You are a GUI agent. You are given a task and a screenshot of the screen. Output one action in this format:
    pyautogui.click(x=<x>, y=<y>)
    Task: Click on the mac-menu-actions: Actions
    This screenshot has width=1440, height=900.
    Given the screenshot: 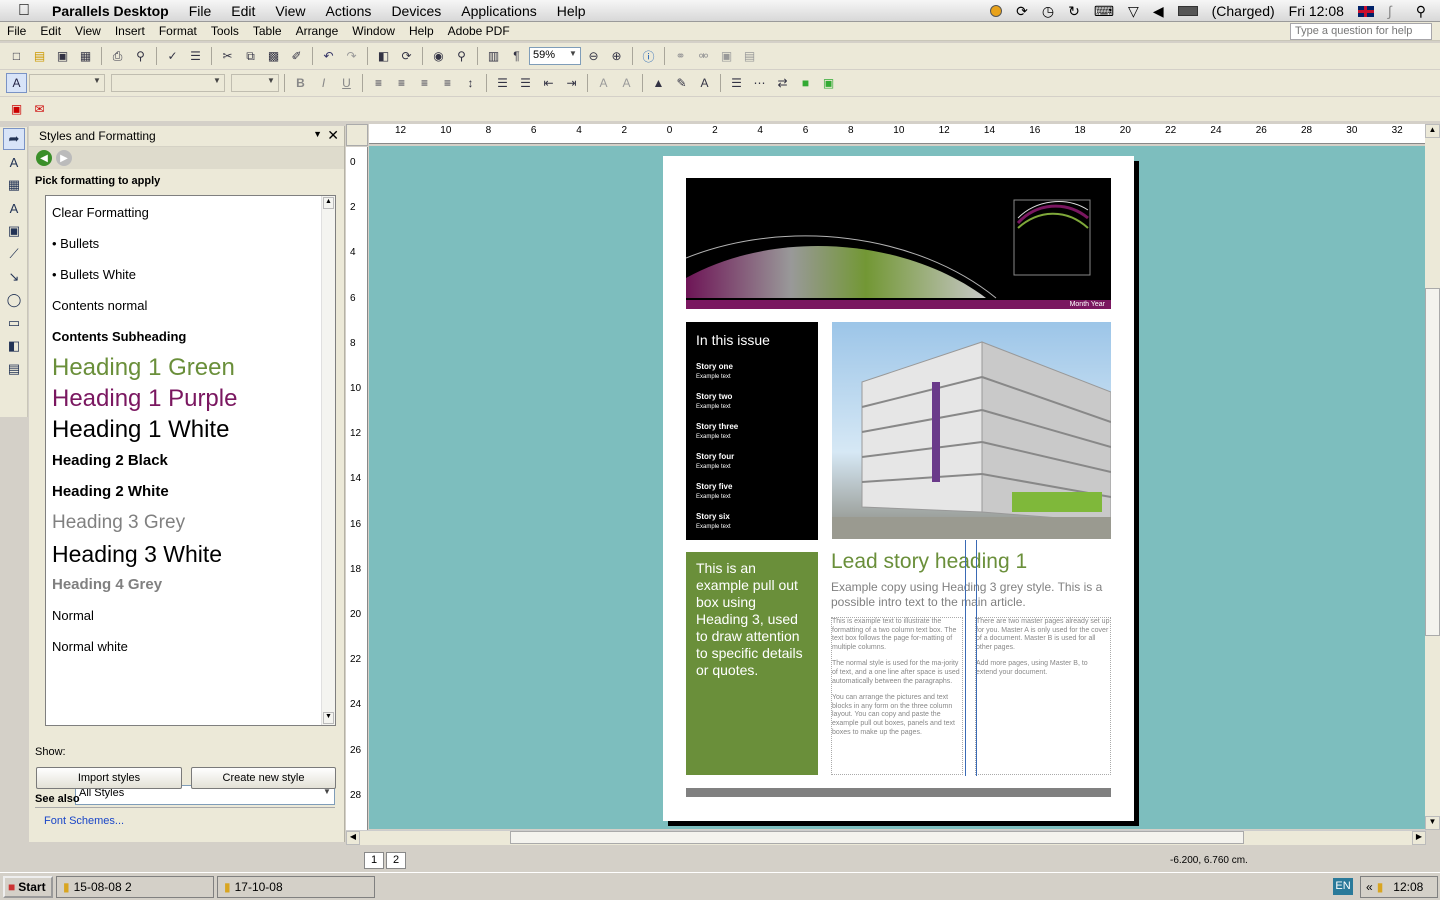 What is the action you would take?
    pyautogui.click(x=349, y=11)
    